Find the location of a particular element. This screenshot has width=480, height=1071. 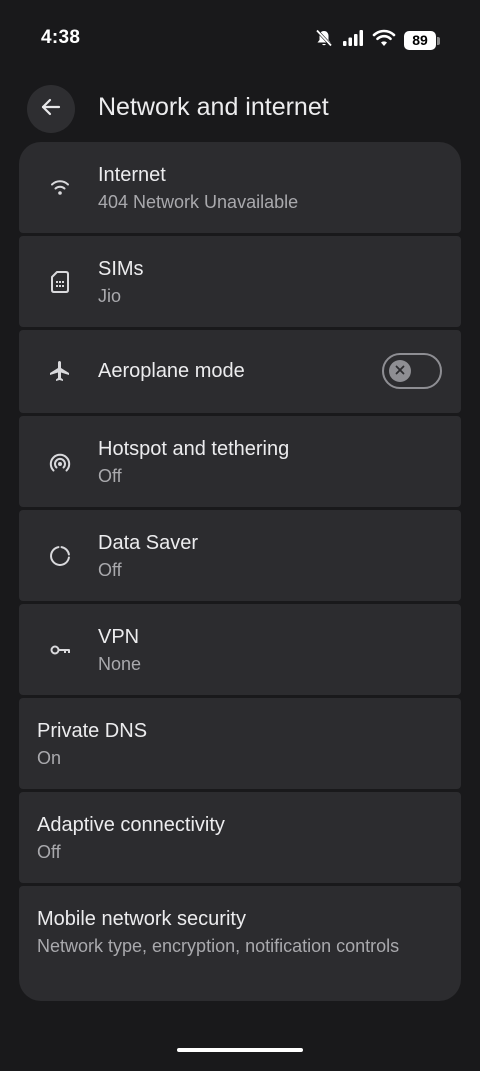

settings-item-title: Data Saver is located at coordinates (148, 543).